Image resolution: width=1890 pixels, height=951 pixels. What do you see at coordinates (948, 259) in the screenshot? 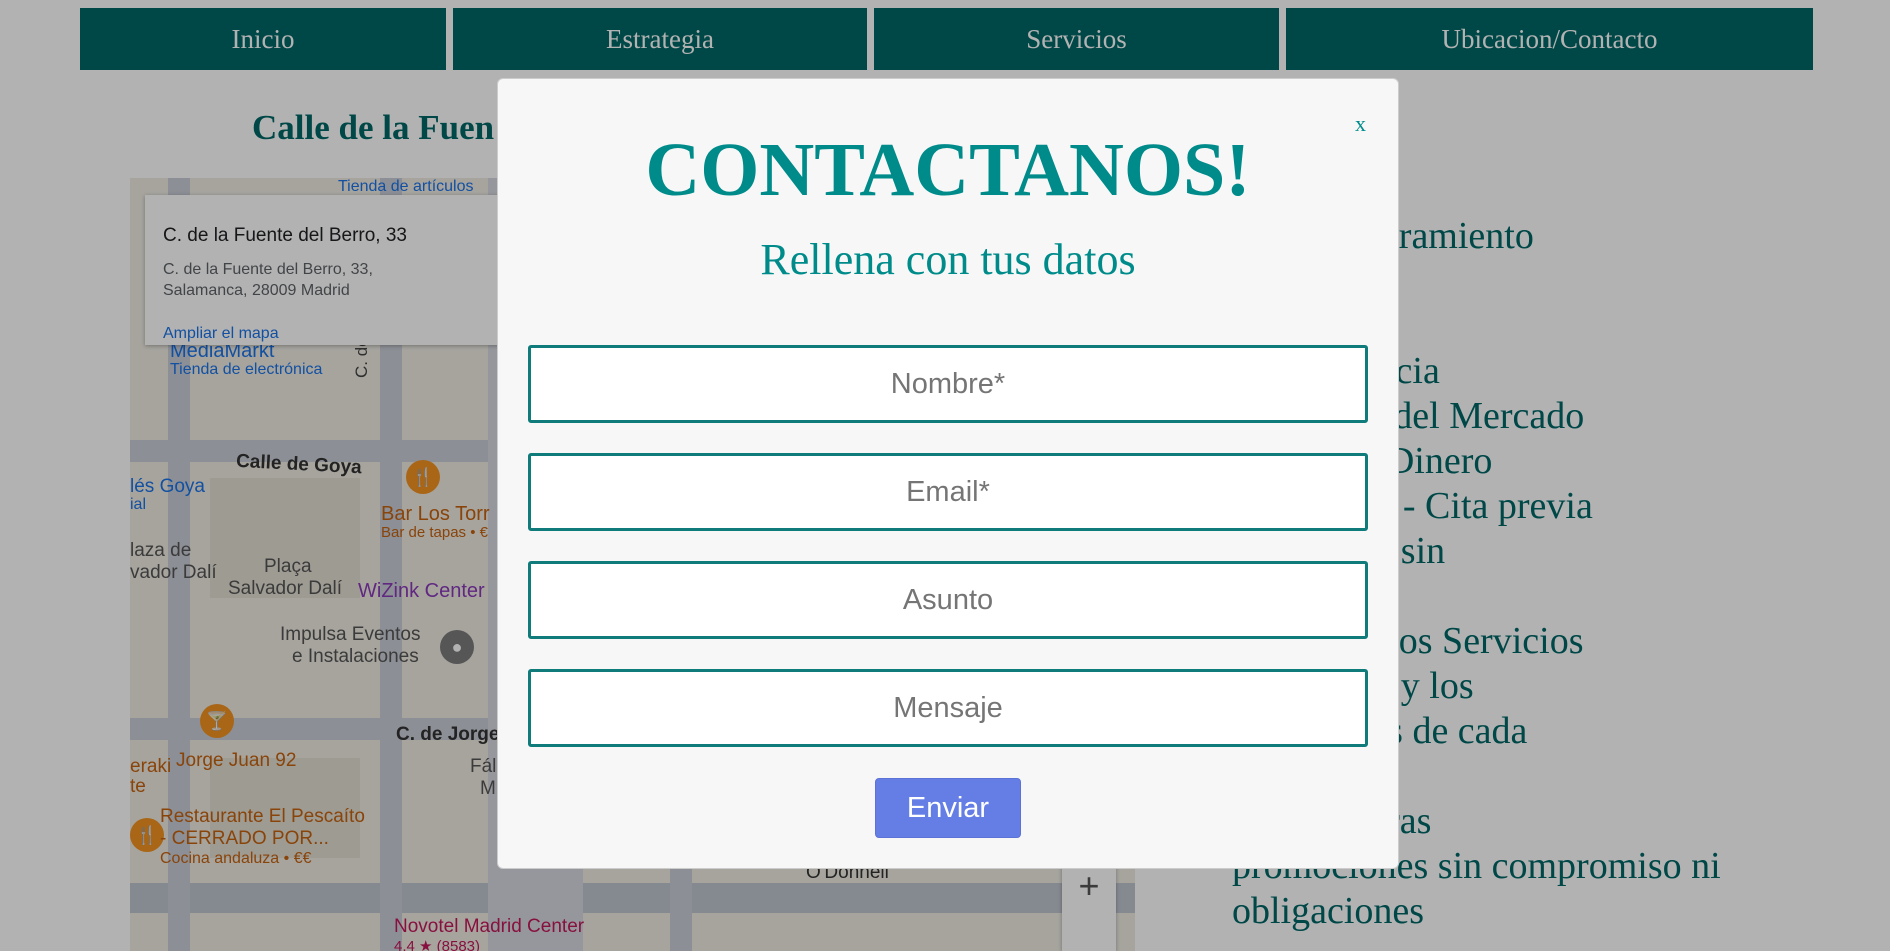
I see `modal-subtitle: Rellena con tus datos` at bounding box center [948, 259].